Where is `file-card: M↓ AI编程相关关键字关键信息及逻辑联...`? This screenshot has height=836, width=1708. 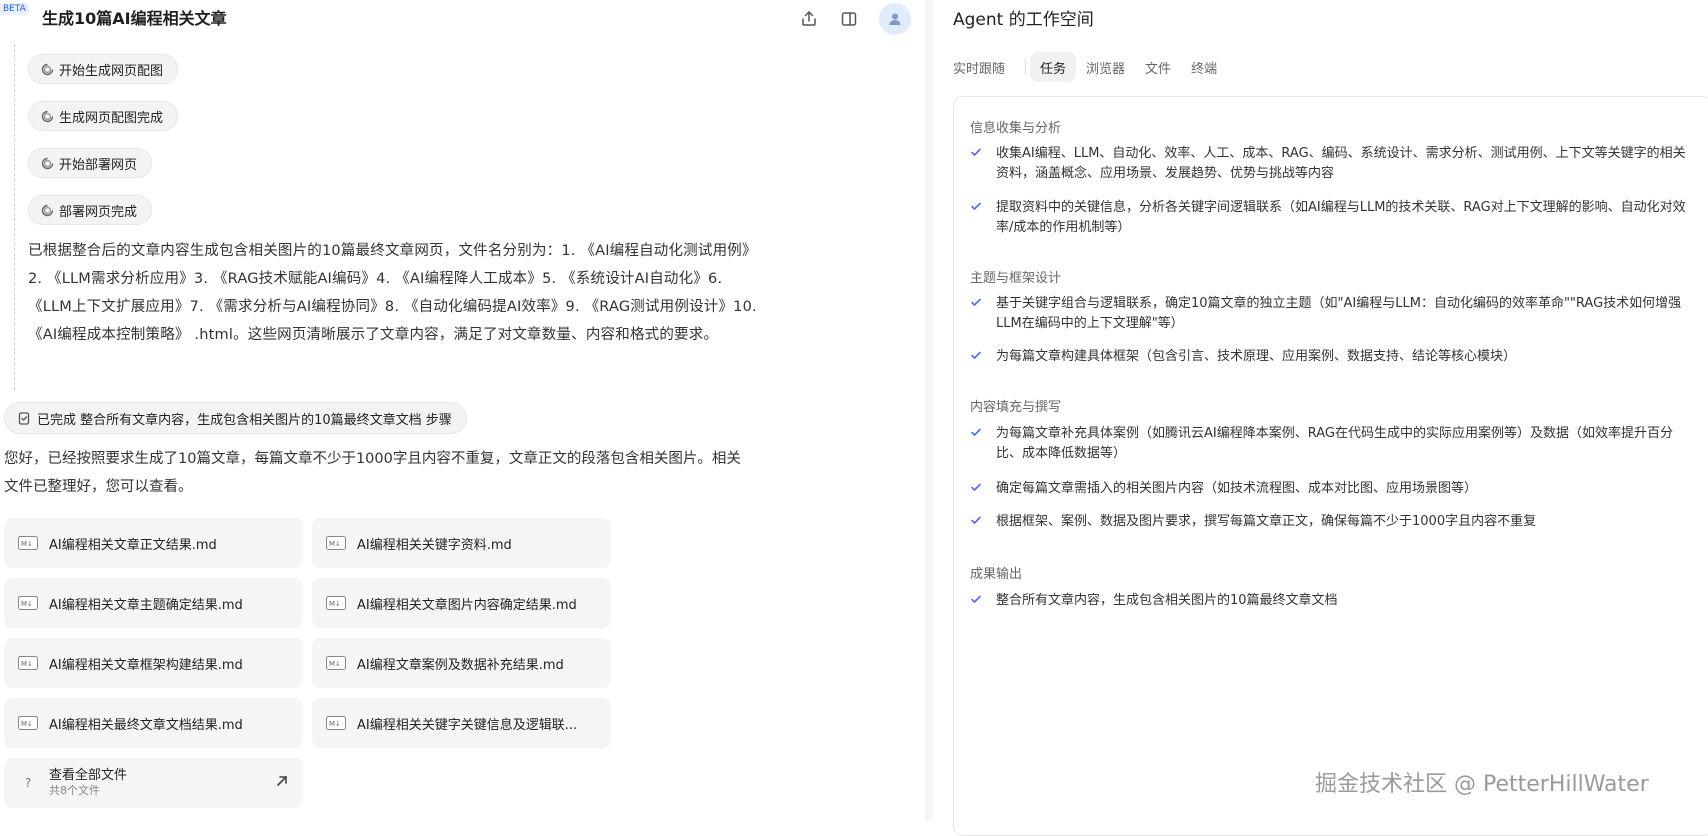
file-card: M↓ AI编程相关关键字关键信息及逻辑联... is located at coordinates (461, 723).